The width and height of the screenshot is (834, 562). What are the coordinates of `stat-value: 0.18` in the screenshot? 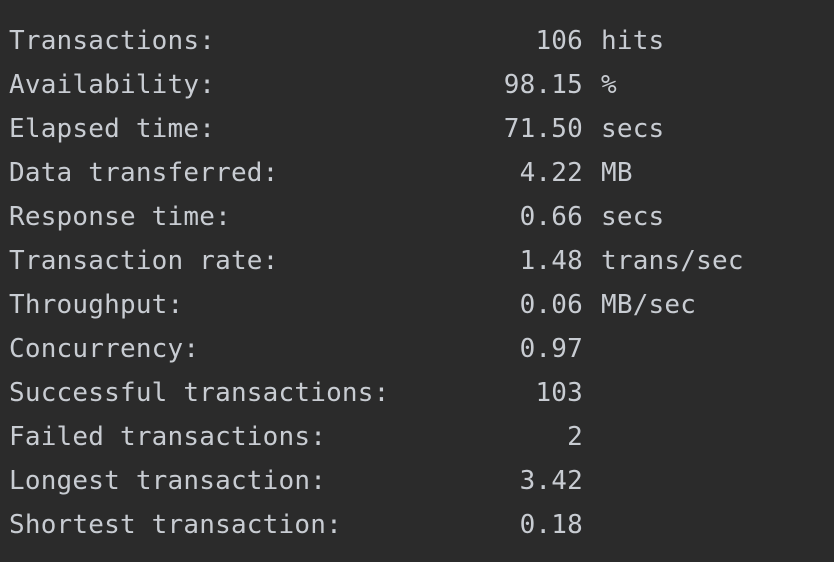 It's located at (551, 525).